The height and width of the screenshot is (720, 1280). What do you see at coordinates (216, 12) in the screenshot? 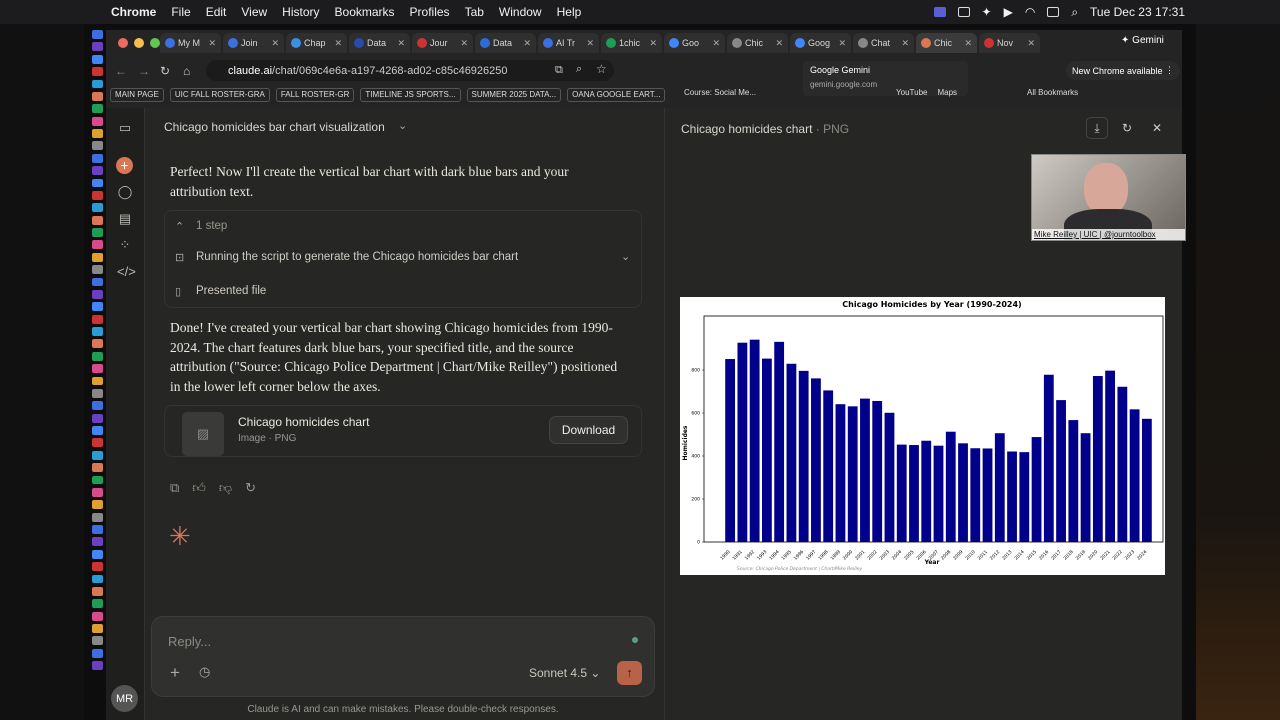
I see `menu-edit: Edit` at bounding box center [216, 12].